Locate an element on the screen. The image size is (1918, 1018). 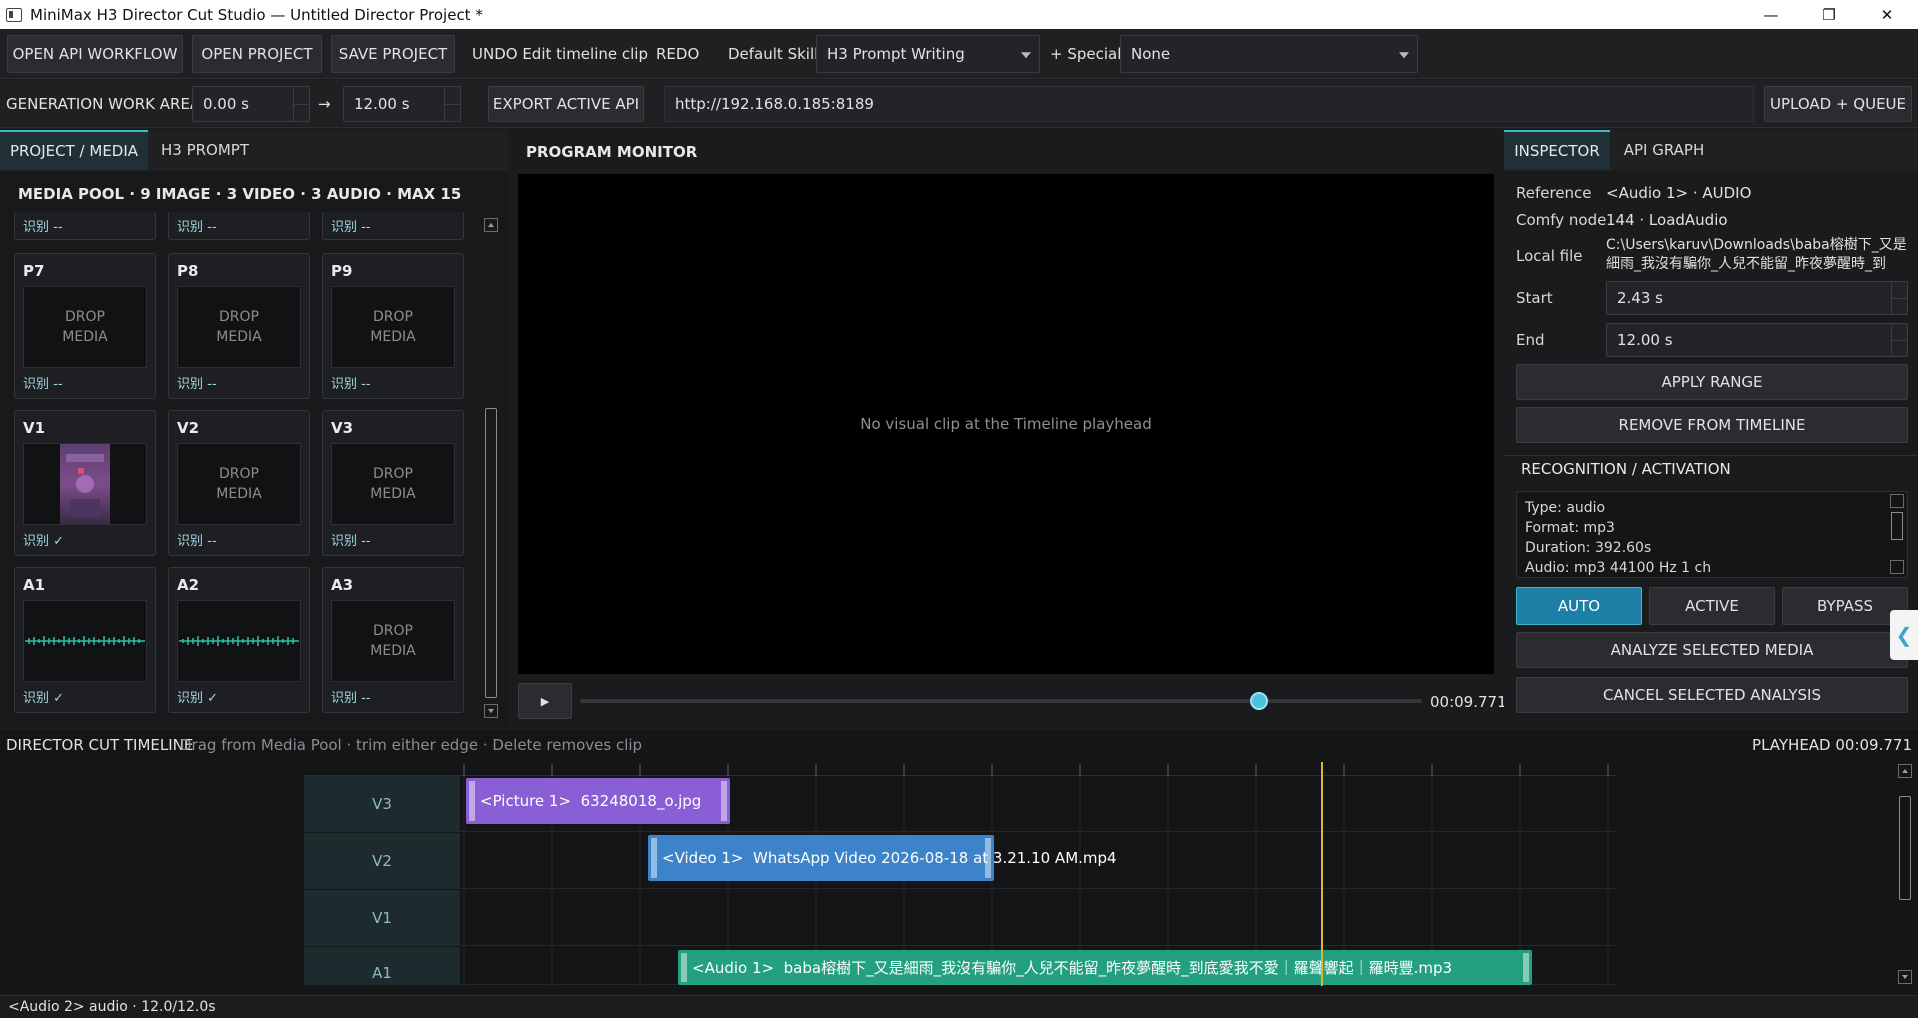
media-cell-a2: A2 识别 ✓ is located at coordinates (239, 640).